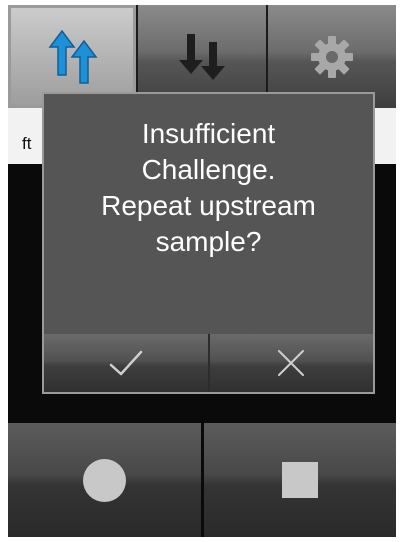 This screenshot has width=401, height=542. I want to click on status-strip-label: ft, so click(27, 143).